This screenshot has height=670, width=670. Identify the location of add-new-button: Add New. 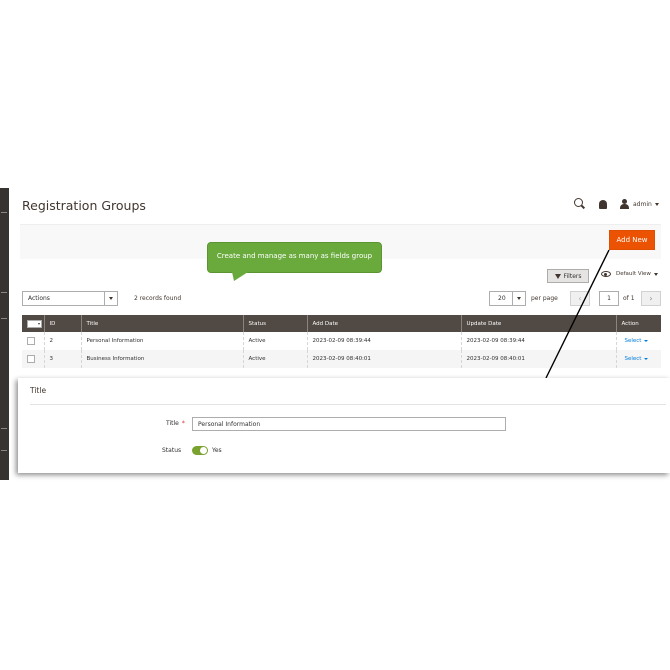
(632, 240).